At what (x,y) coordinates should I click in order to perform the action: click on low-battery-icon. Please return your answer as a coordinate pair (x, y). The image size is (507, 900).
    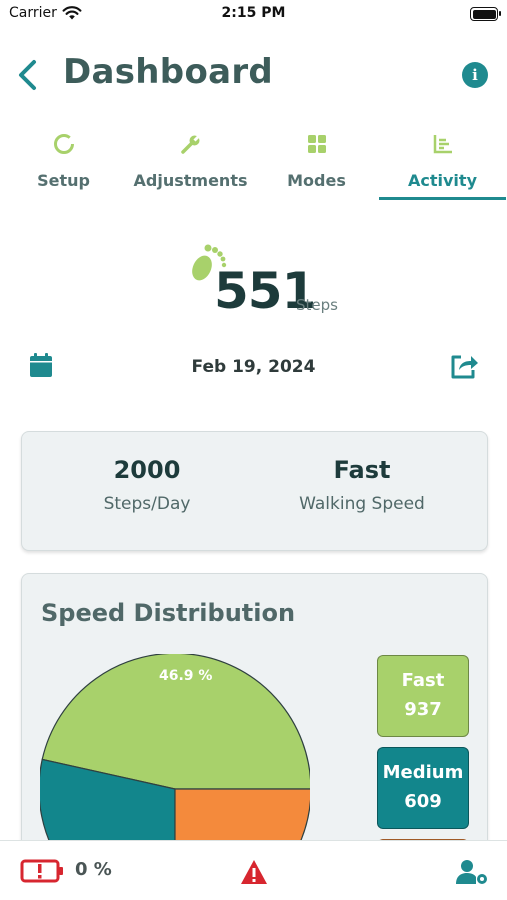
    Looking at the image, I should click on (42, 871).